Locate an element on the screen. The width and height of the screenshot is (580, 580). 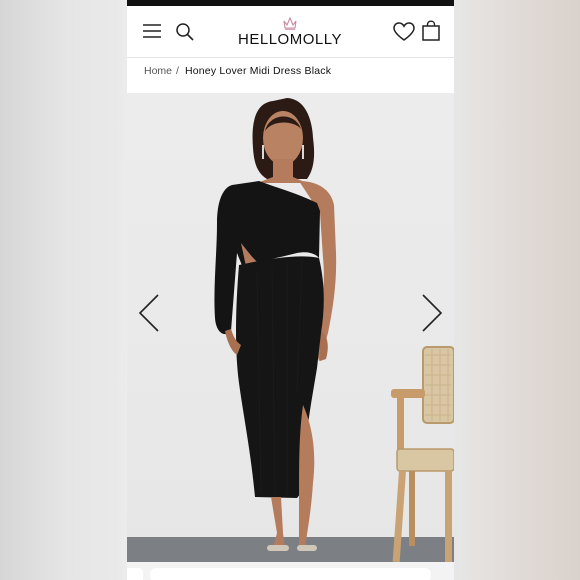
brand-logo: HELLOMOLLY is located at coordinates (290, 33).